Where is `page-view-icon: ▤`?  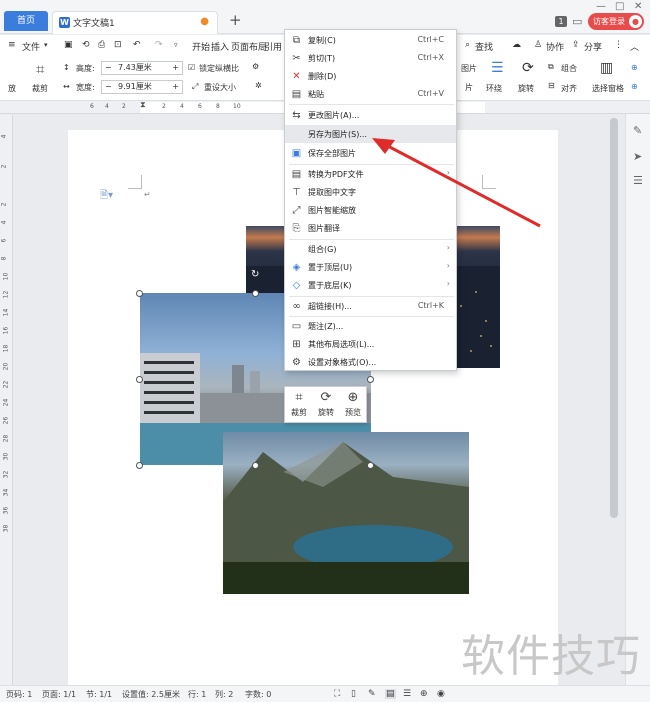
page-view-icon: ▤ is located at coordinates (390, 694).